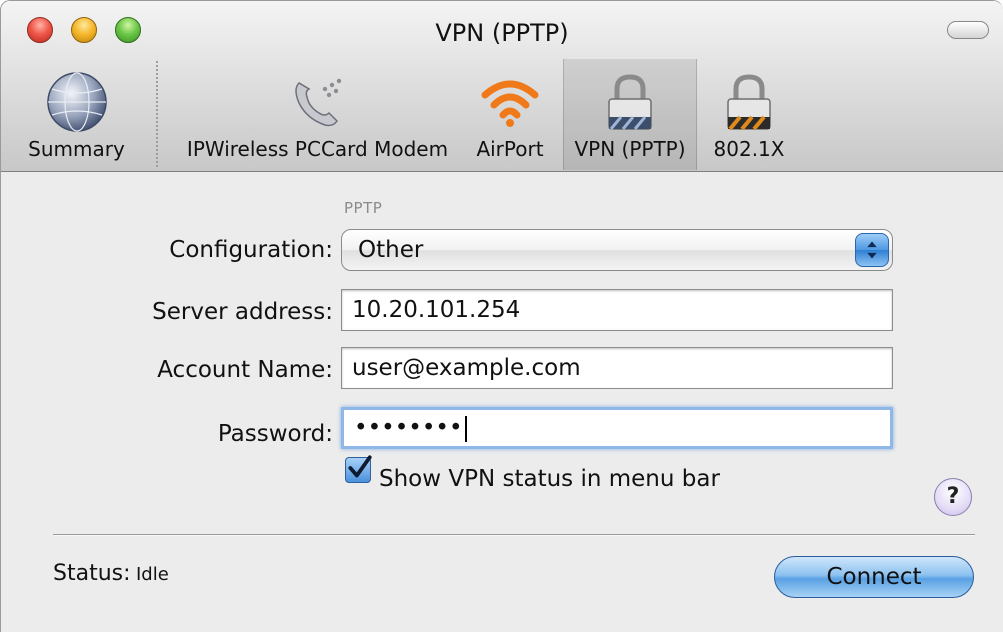  Describe the element at coordinates (617, 310) in the screenshot. I see `server-address-field: 10.20.101.254` at that location.